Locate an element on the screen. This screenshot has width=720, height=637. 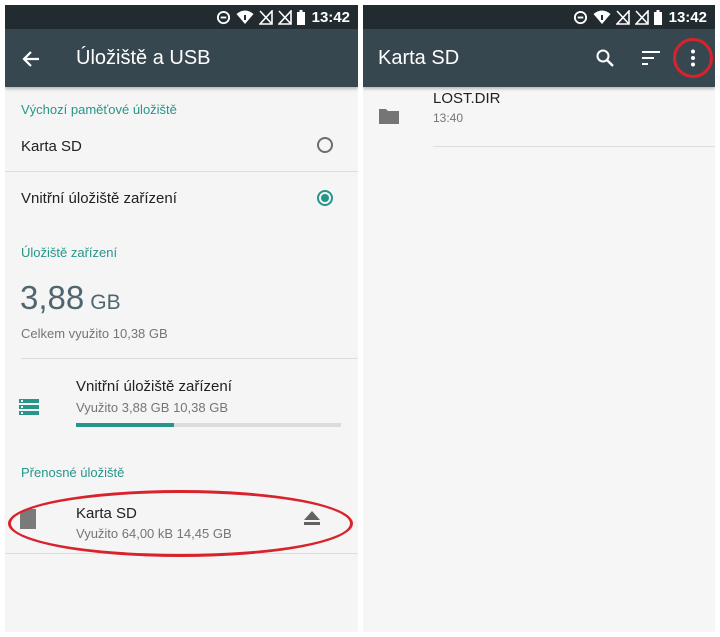
option-label: Karta SD is located at coordinates (51, 146).